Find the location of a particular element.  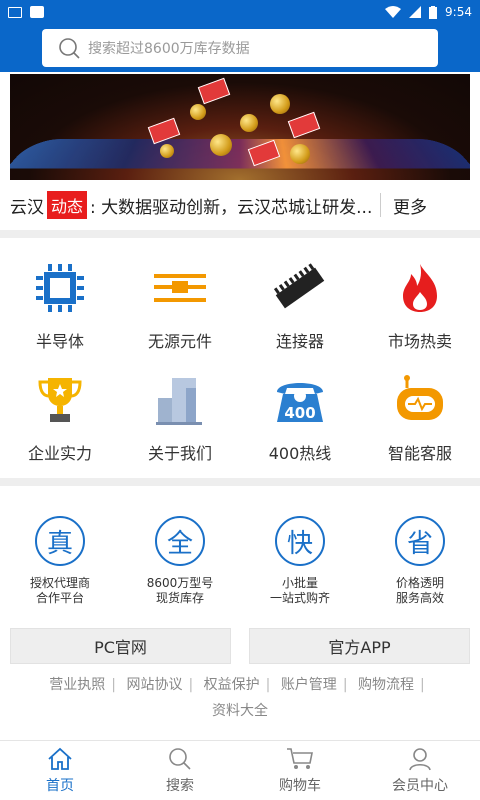

battery-icon is located at coordinates (433, 12).